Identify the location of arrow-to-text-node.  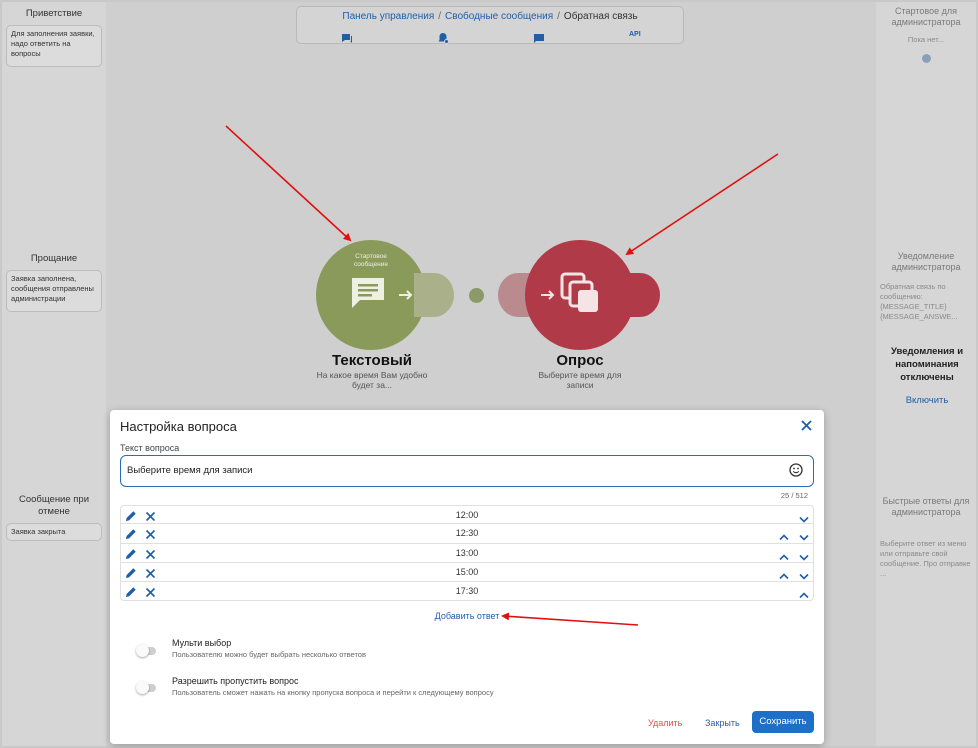
(288, 183).